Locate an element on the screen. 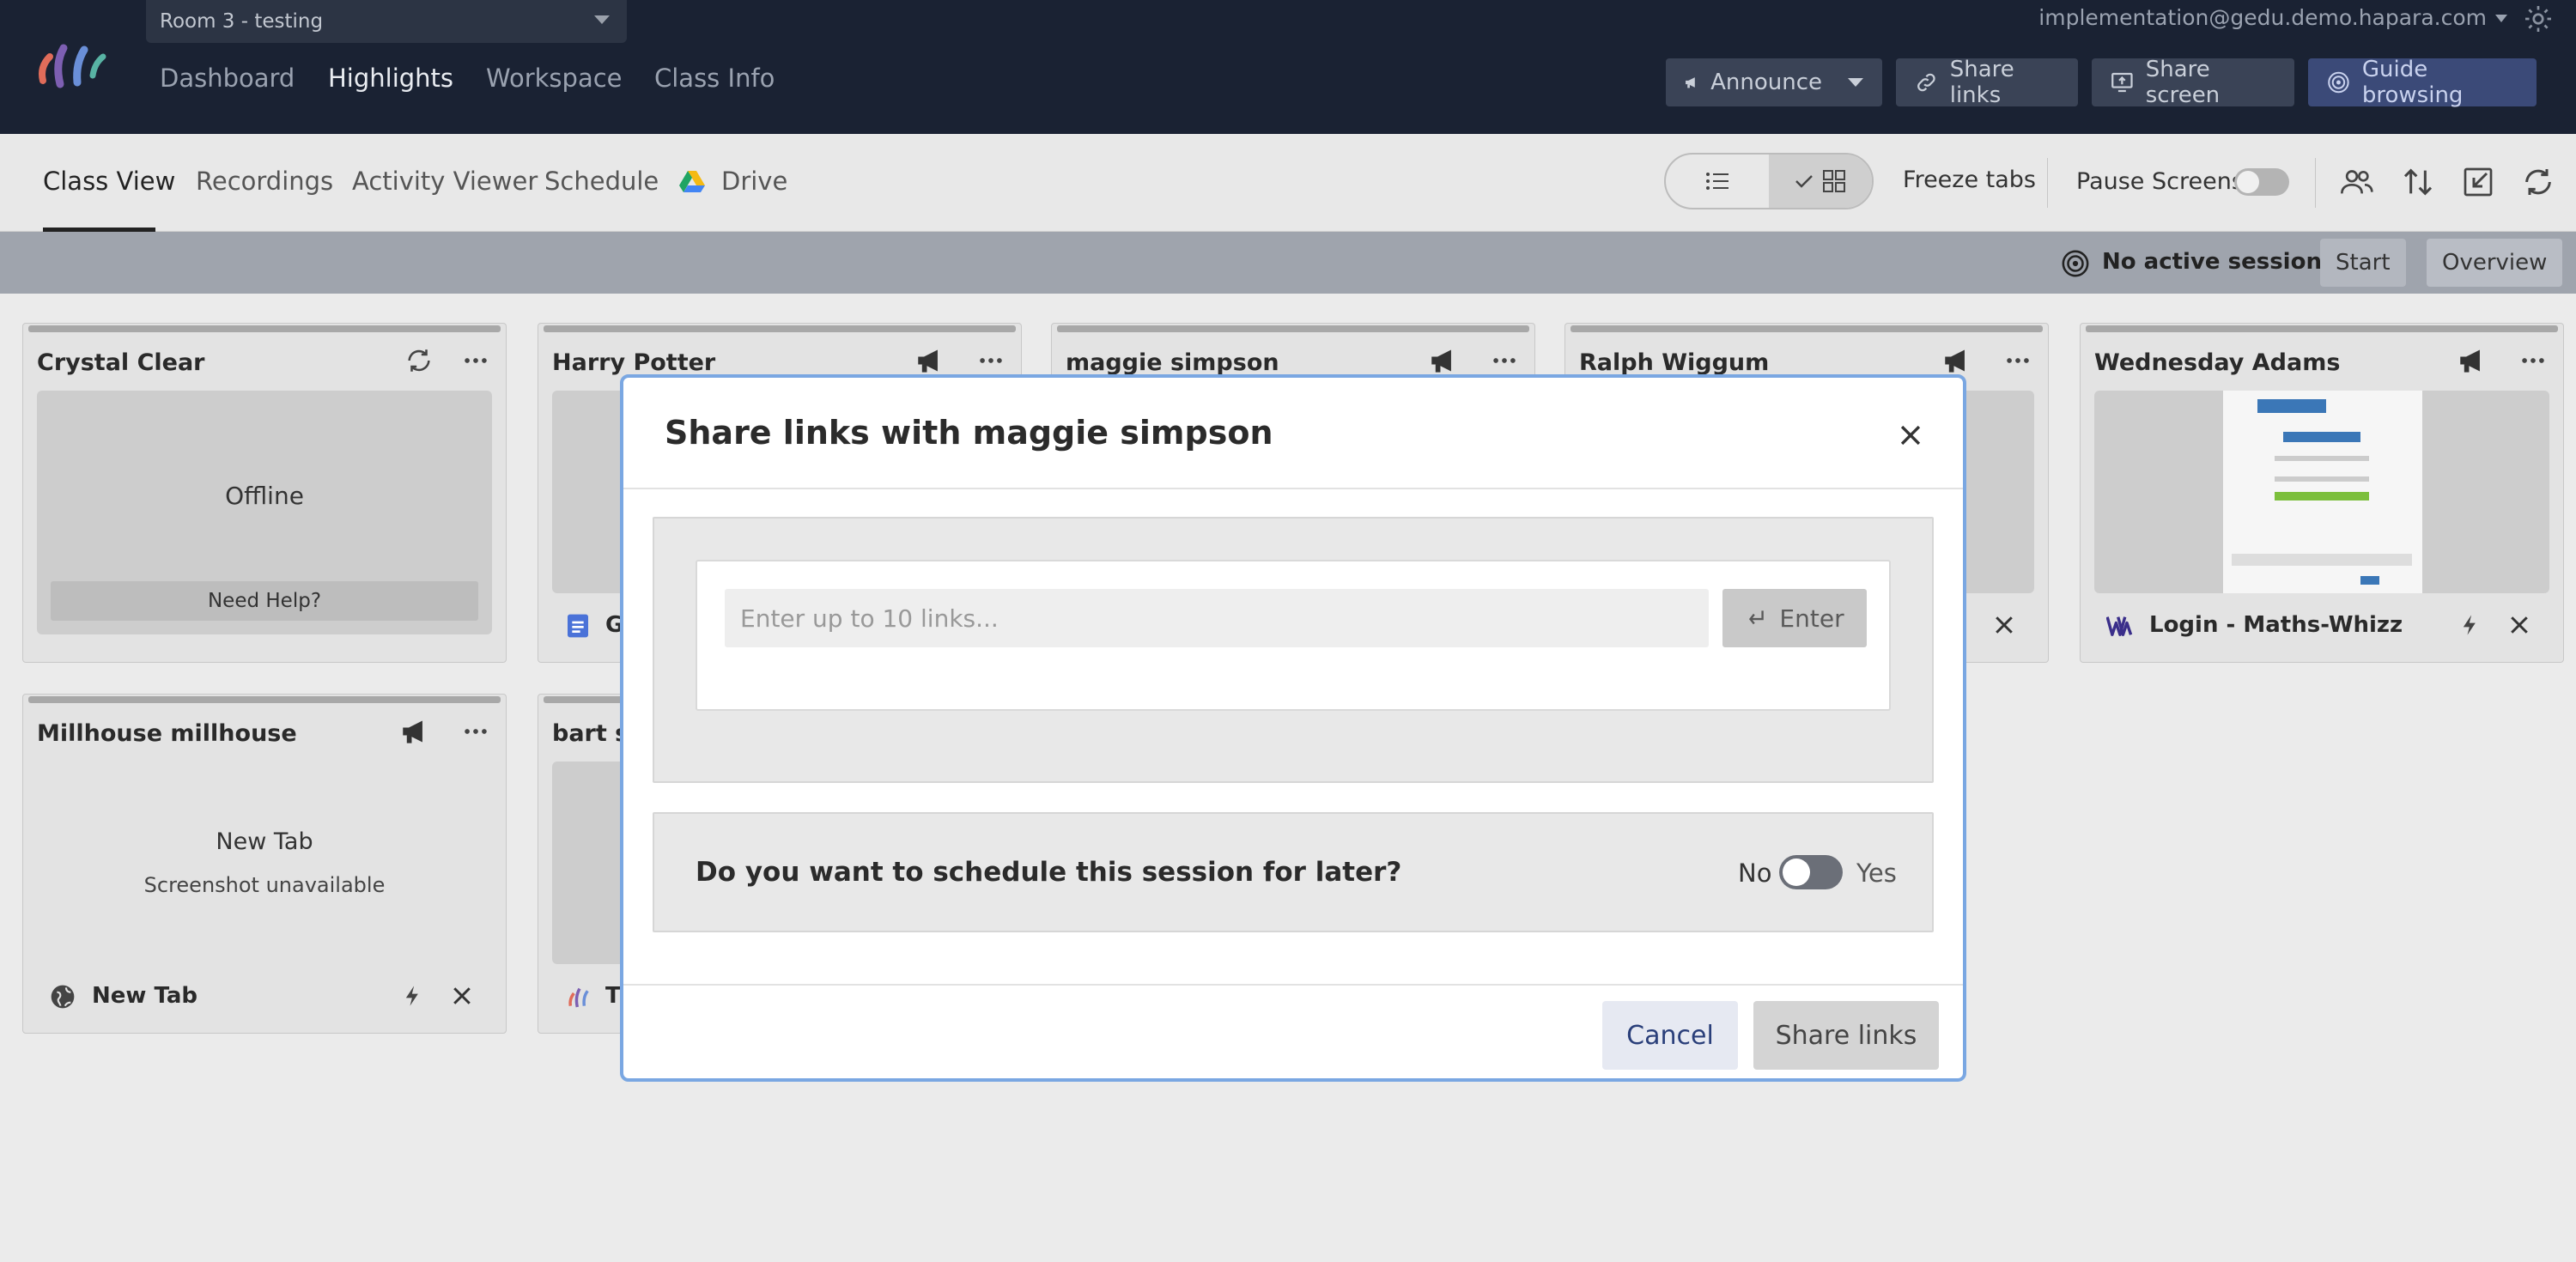  tab-name: New Tab is located at coordinates (264, 842).